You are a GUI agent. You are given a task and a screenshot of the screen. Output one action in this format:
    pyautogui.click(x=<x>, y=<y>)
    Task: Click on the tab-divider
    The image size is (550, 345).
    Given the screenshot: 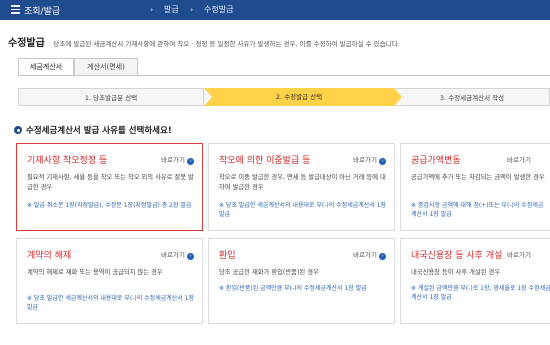 What is the action you would take?
    pyautogui.click(x=284, y=75)
    